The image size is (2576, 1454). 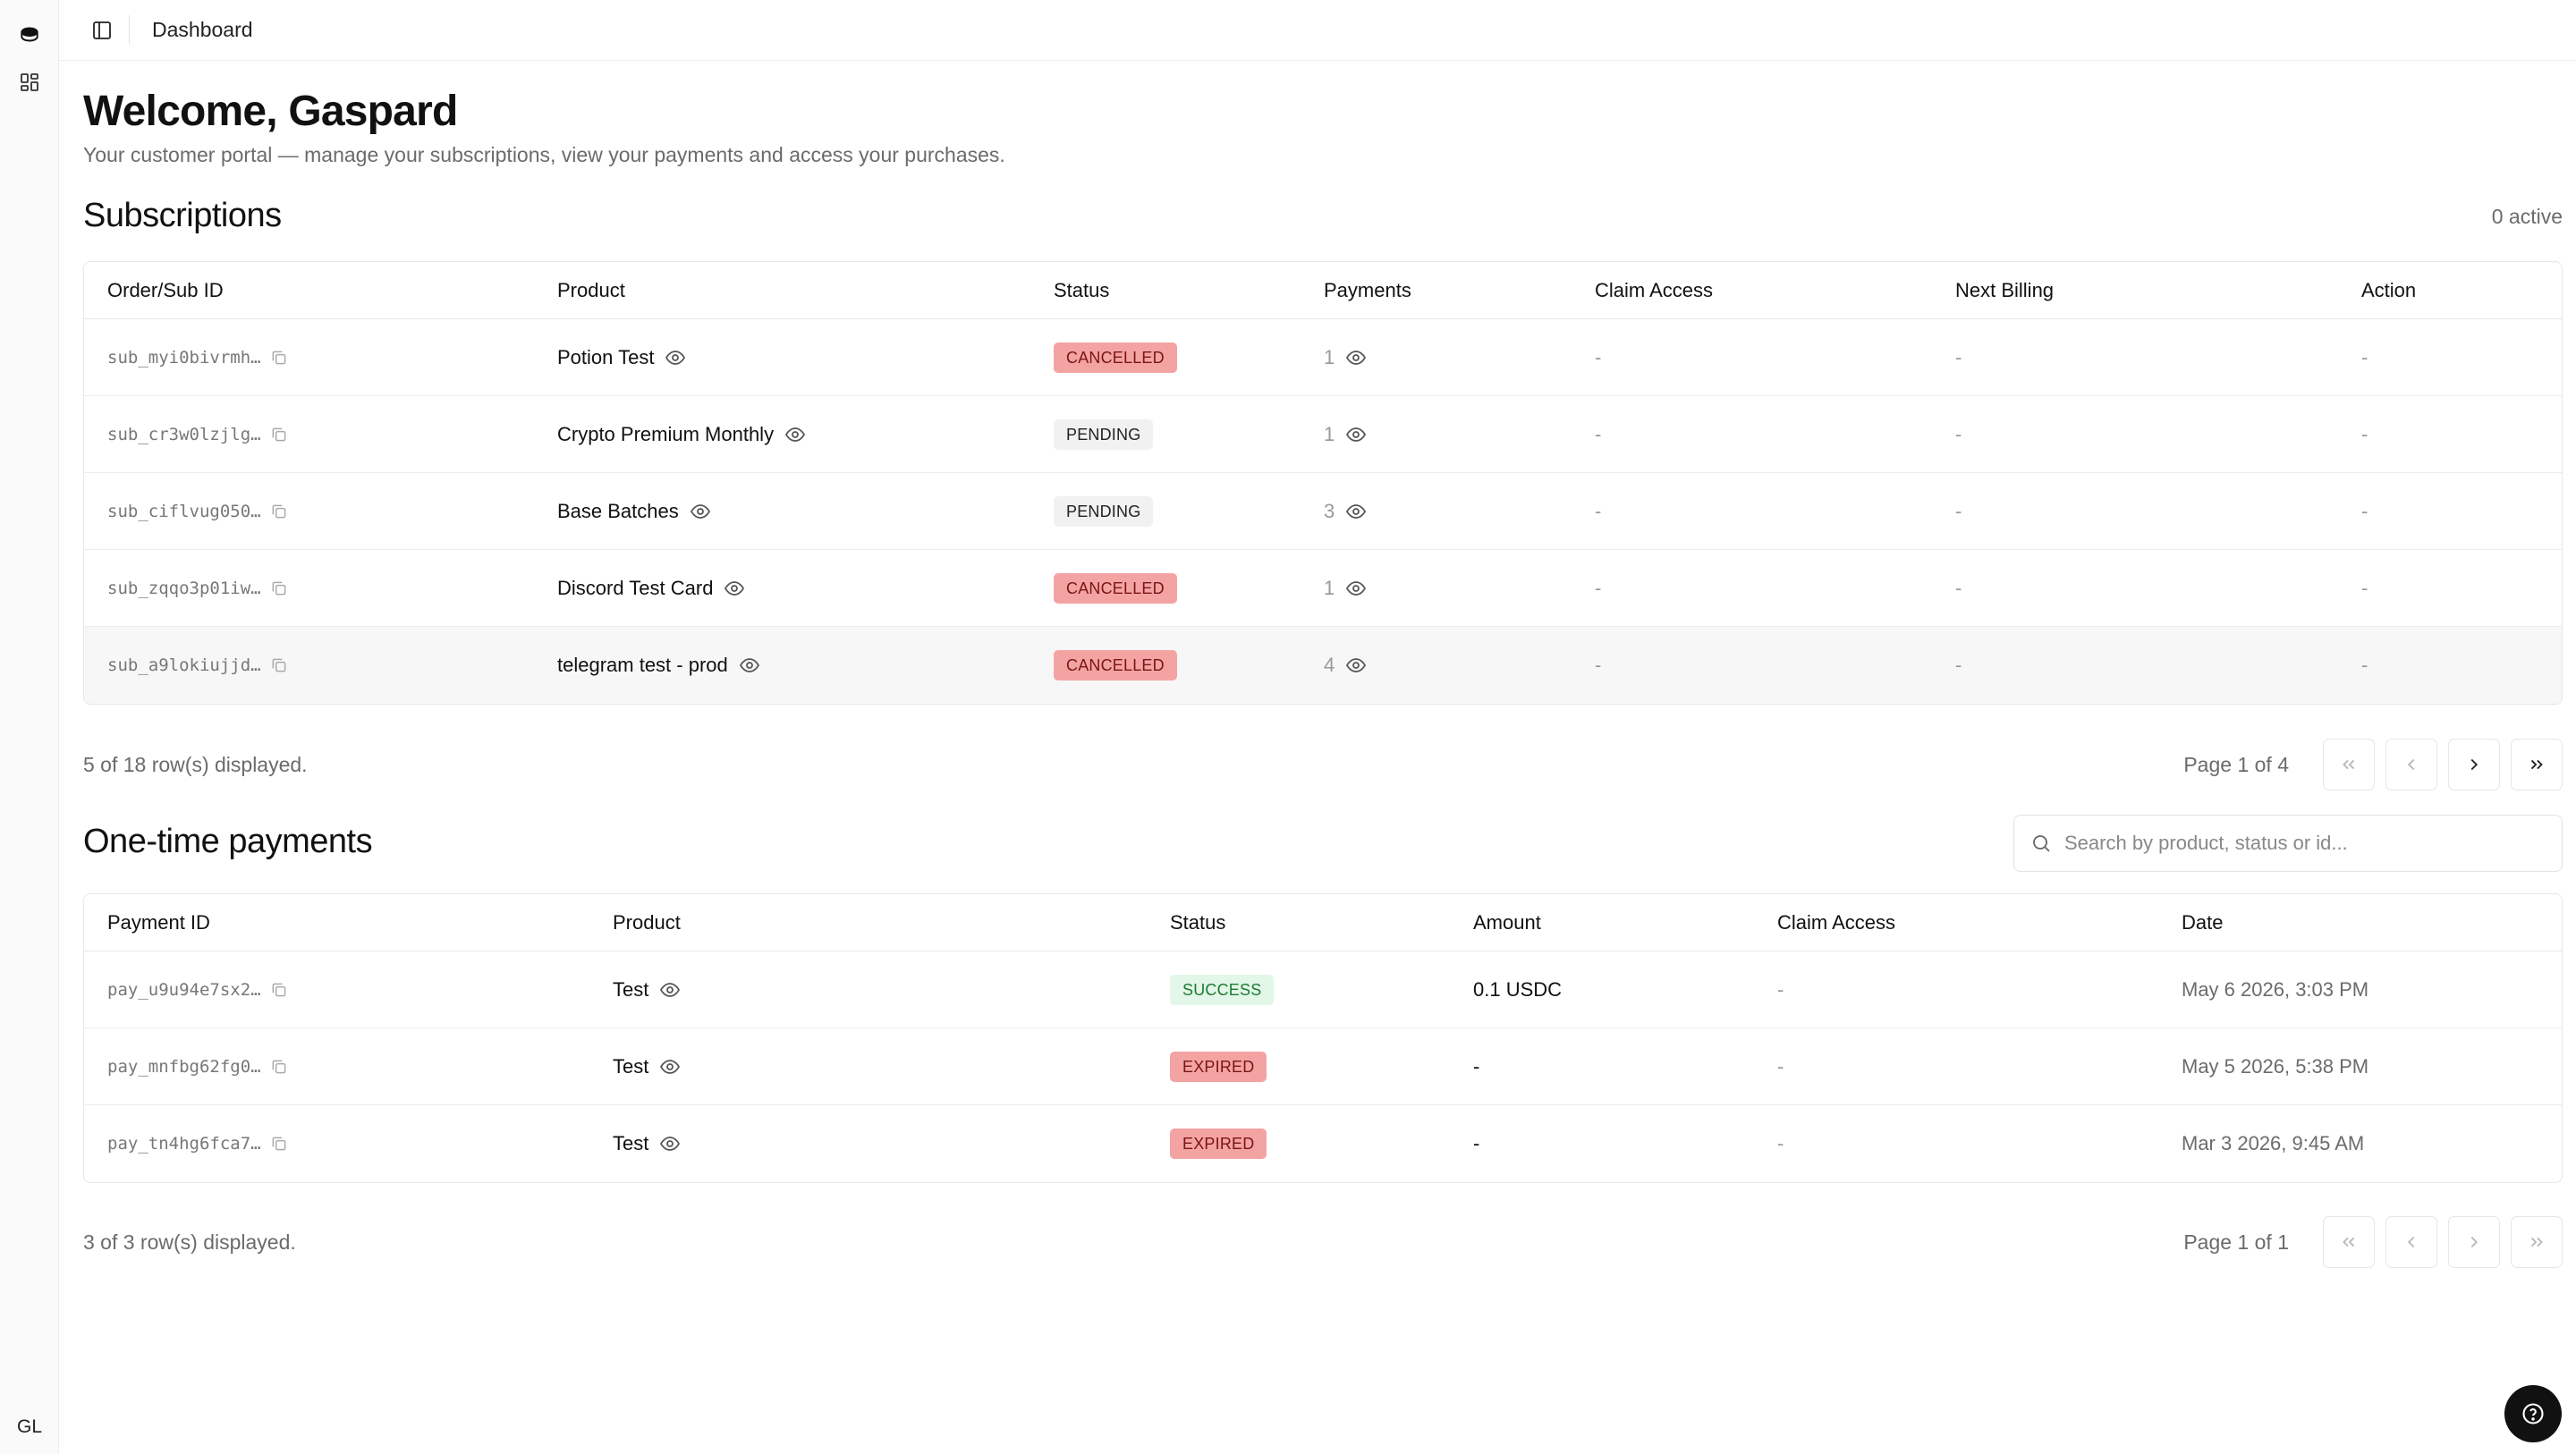 I want to click on subscriptions-pagination: Page 1 of 4, so click(x=2373, y=765).